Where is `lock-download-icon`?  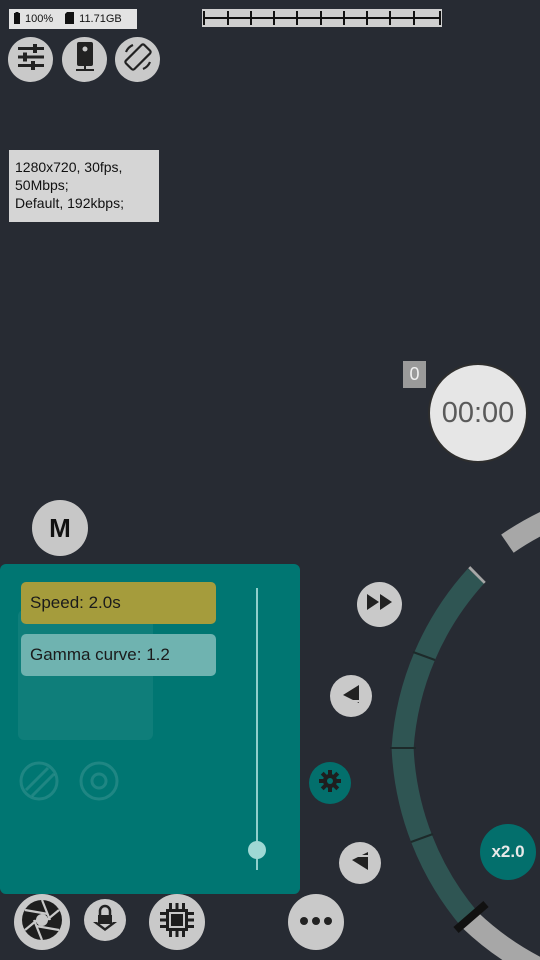
lock-download-icon is located at coordinates (105, 920).